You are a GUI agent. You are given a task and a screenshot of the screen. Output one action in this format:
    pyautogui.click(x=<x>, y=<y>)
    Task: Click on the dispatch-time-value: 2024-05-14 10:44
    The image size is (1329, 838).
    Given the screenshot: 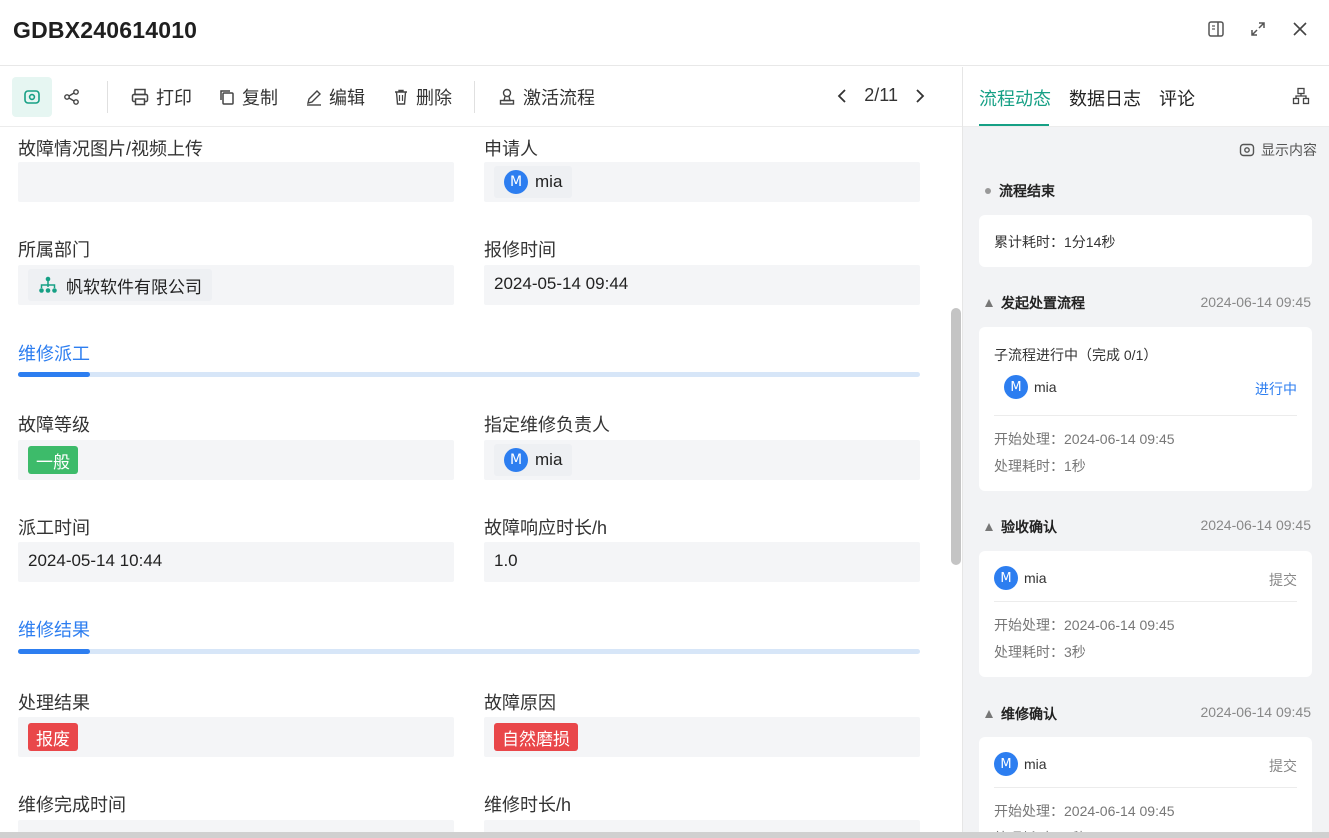 What is the action you would take?
    pyautogui.click(x=95, y=560)
    